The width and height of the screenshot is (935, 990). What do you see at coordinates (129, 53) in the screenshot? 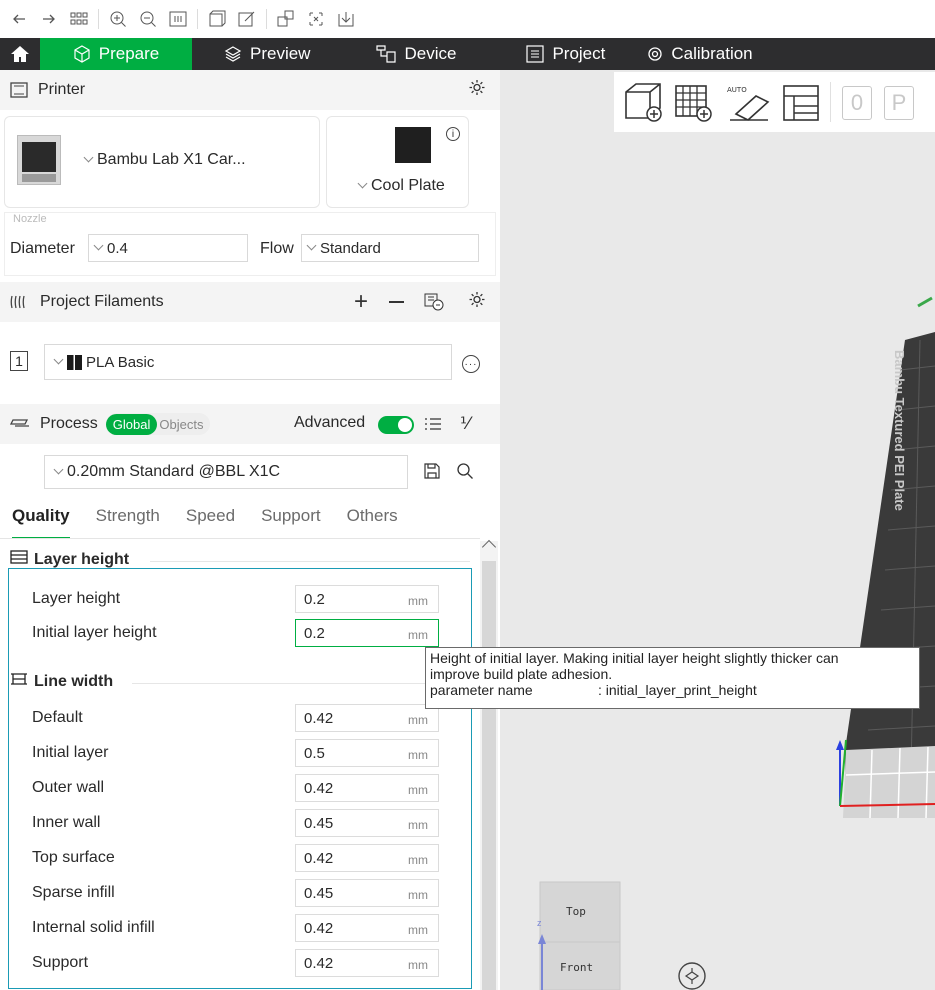
I see `tab-prepare-label: Prepare` at bounding box center [129, 53].